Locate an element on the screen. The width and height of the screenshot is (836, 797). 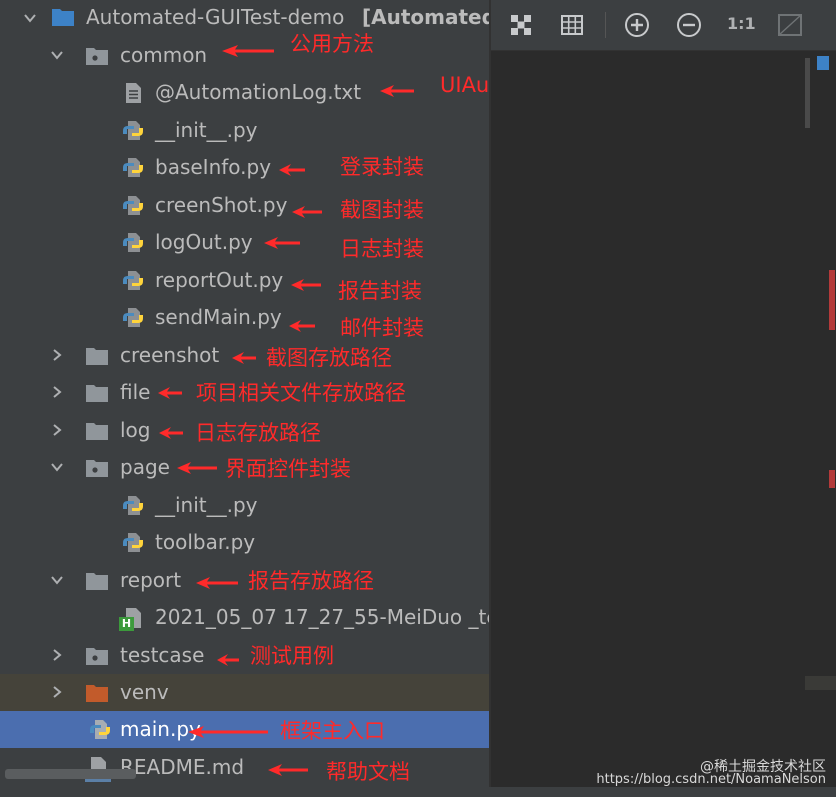
tree-item-label: reportOut.py is located at coordinates (219, 280).